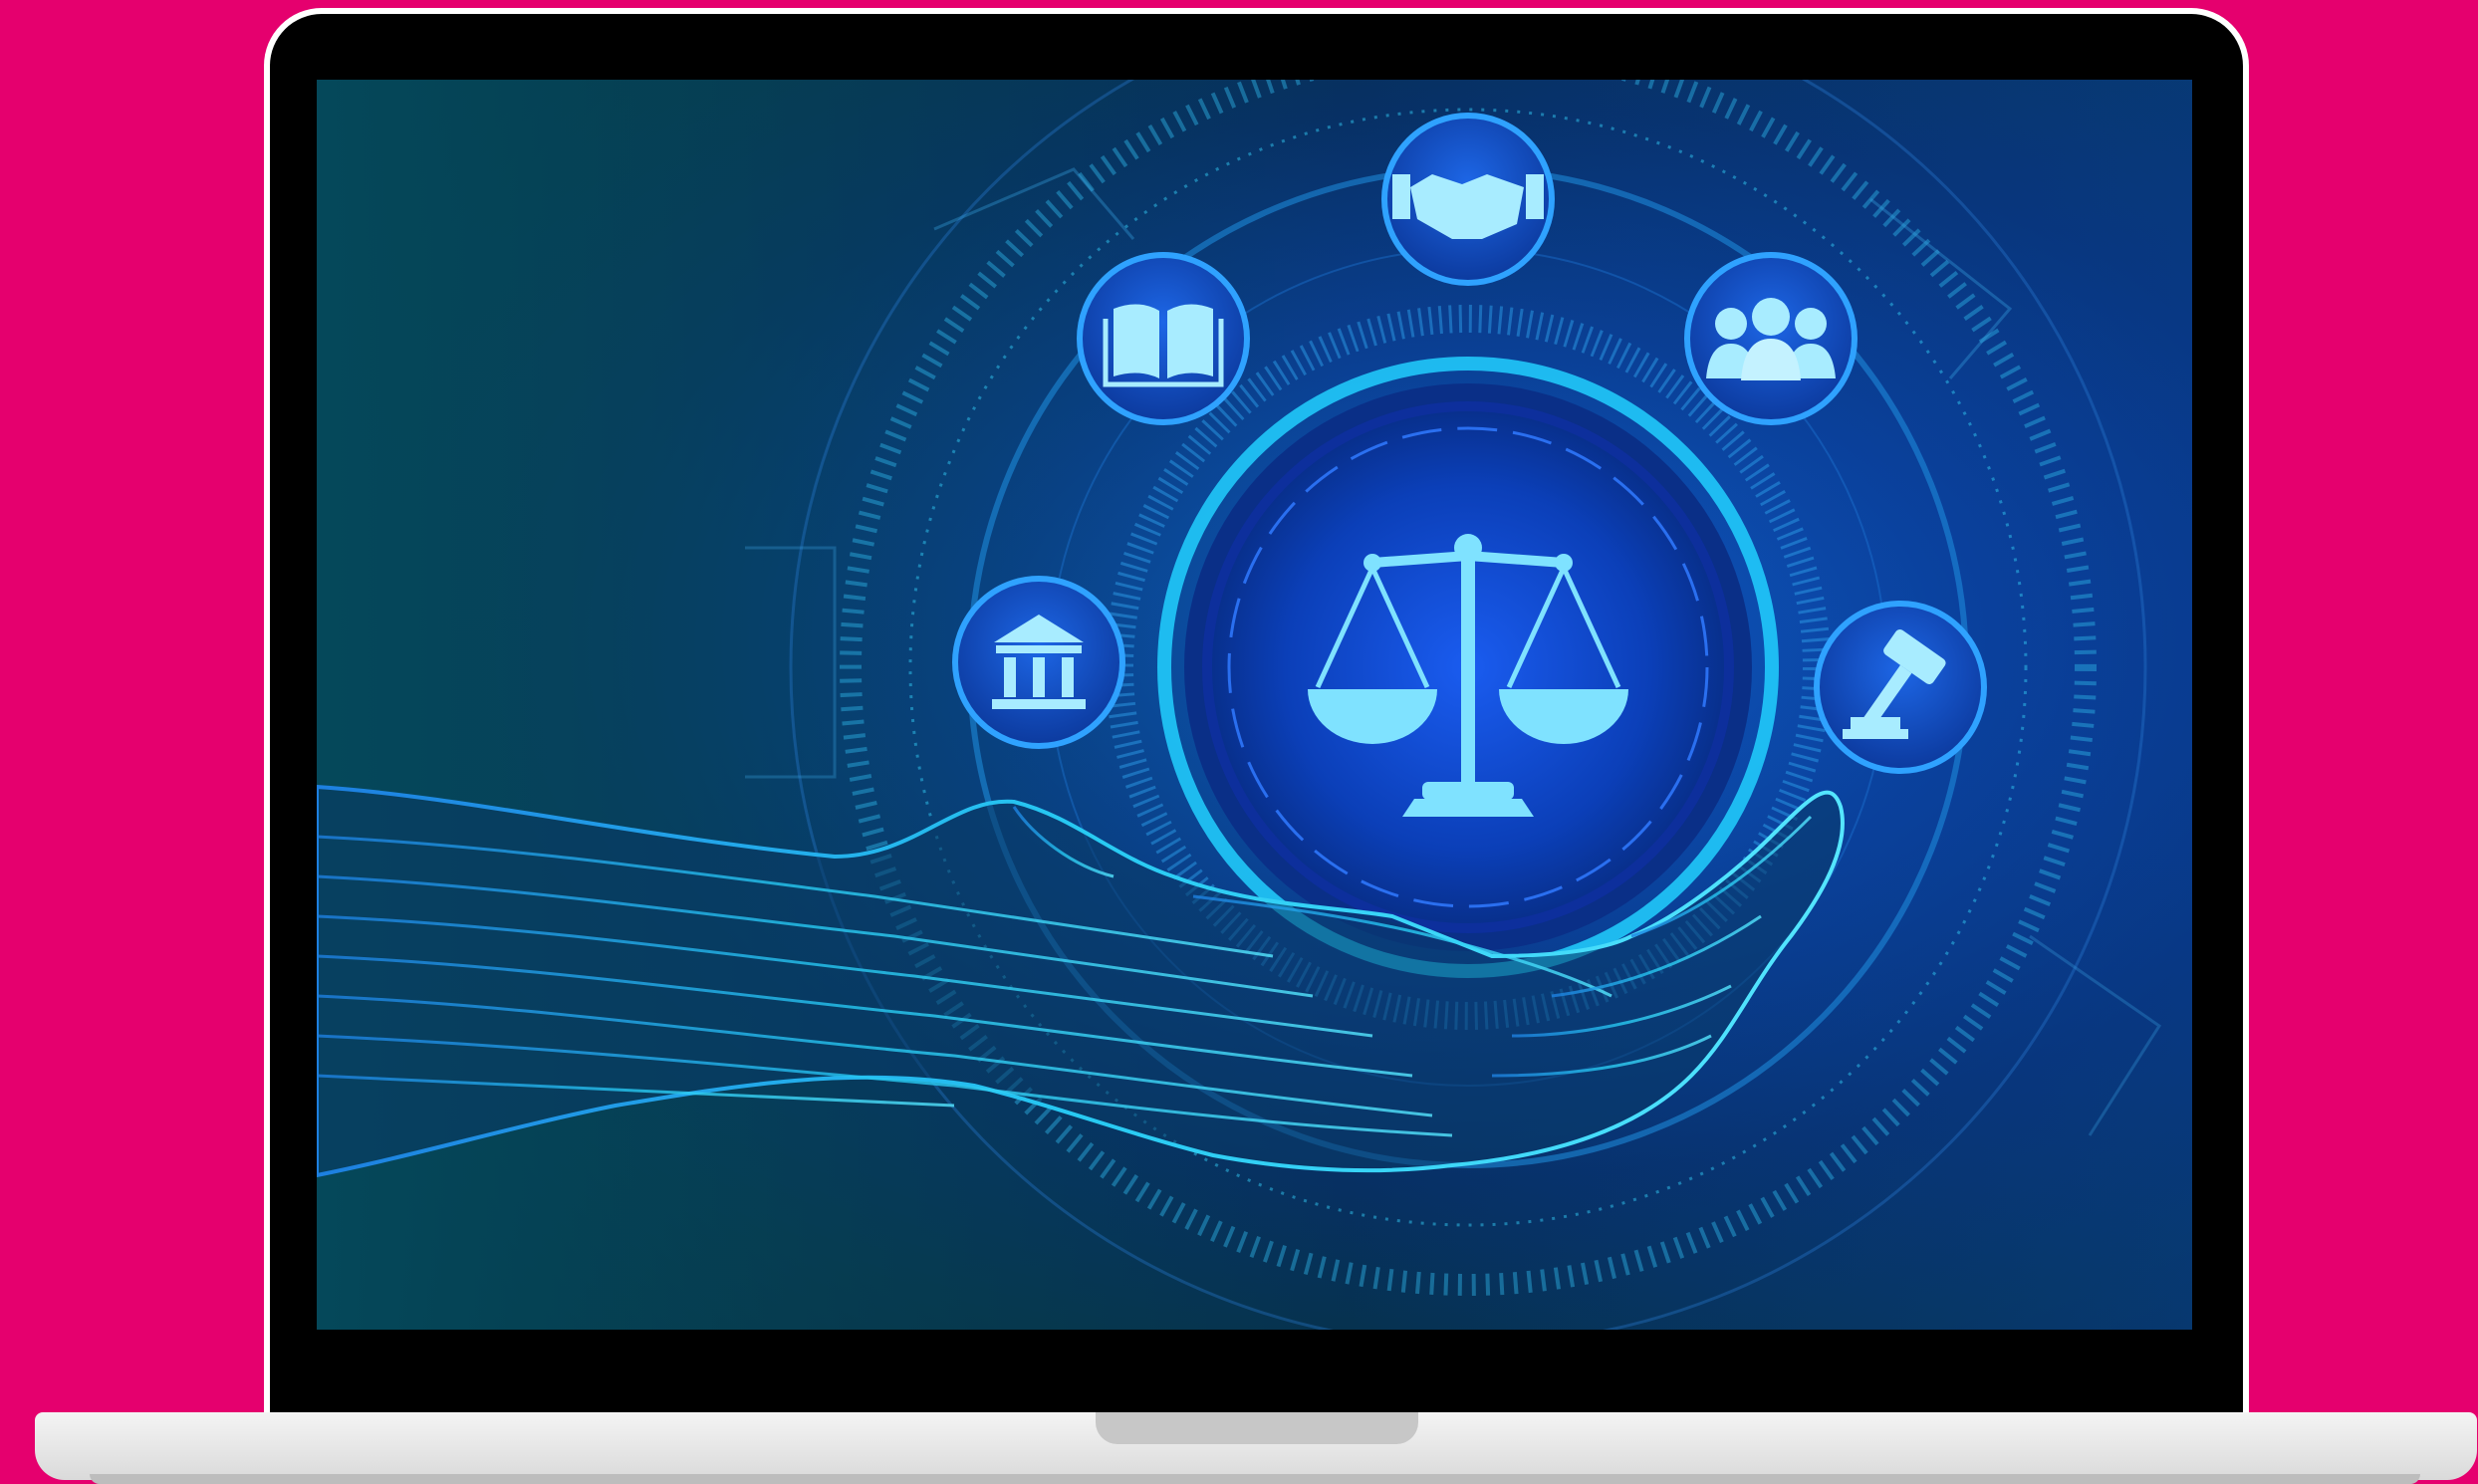 Image resolution: width=2478 pixels, height=1484 pixels. What do you see at coordinates (1255, 1479) in the screenshot?
I see `laptop-base-lip` at bounding box center [1255, 1479].